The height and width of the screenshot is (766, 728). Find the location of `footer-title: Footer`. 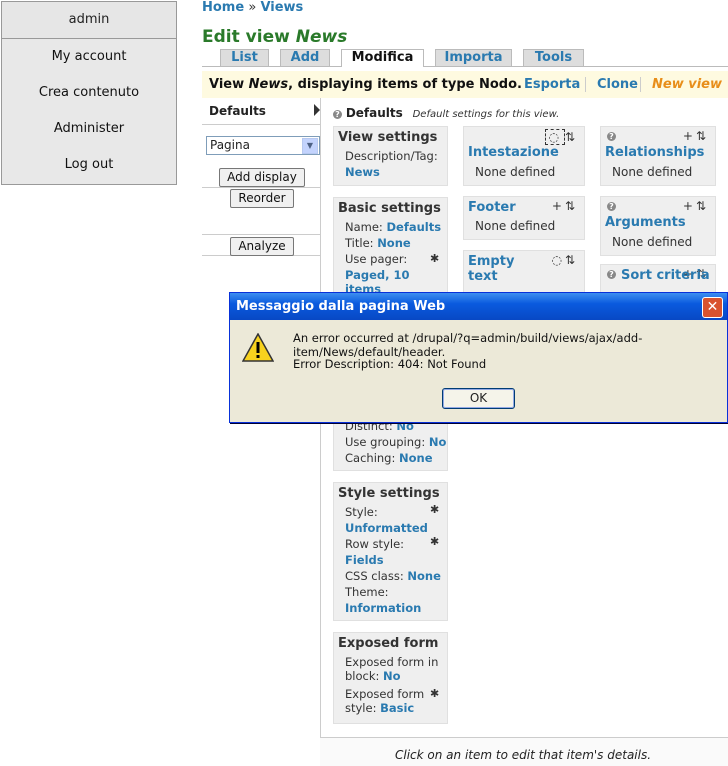

footer-title: Footer is located at coordinates (492, 207).